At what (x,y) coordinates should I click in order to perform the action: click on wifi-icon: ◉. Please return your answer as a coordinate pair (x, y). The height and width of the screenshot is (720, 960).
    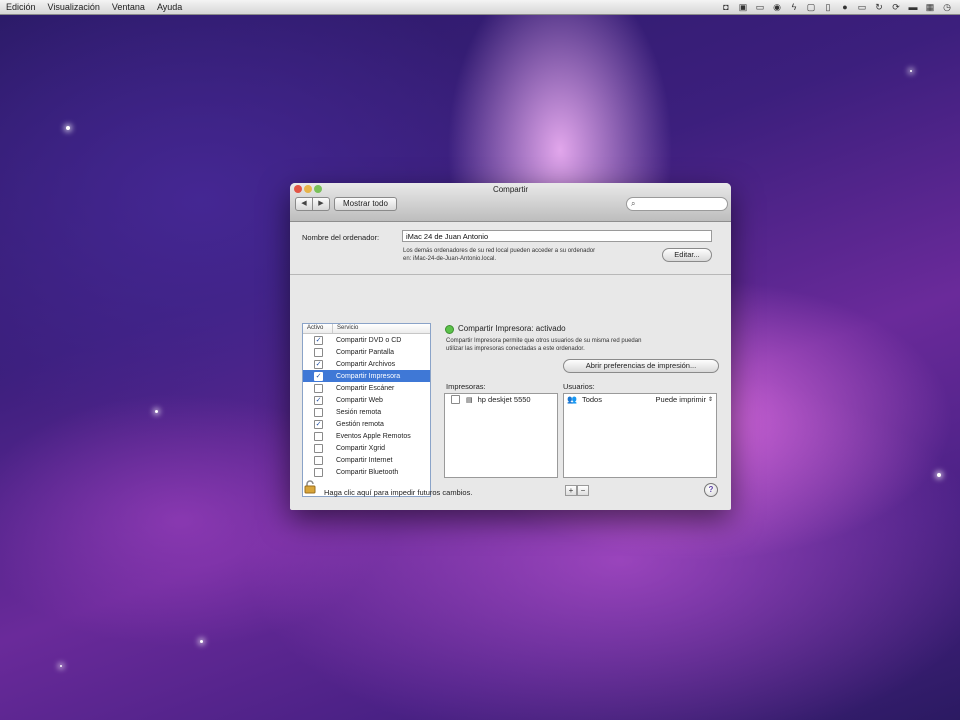
    Looking at the image, I should click on (777, 7).